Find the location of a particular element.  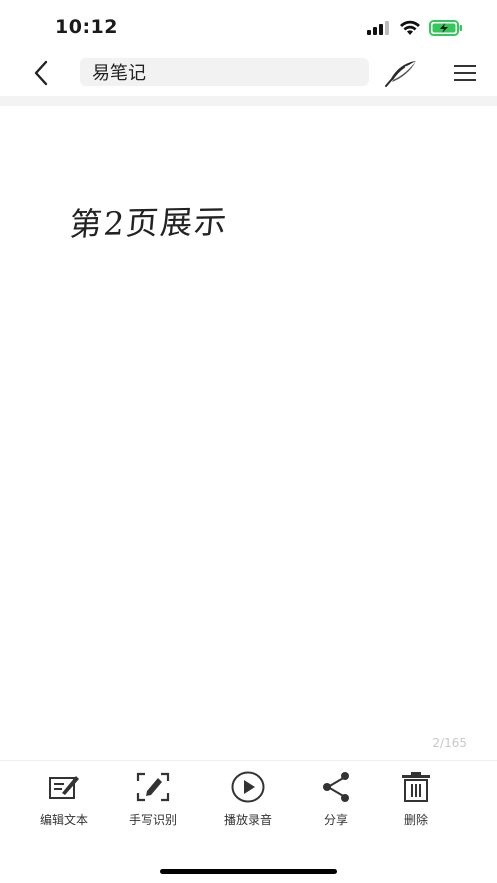

trash-icon is located at coordinates (416, 787).